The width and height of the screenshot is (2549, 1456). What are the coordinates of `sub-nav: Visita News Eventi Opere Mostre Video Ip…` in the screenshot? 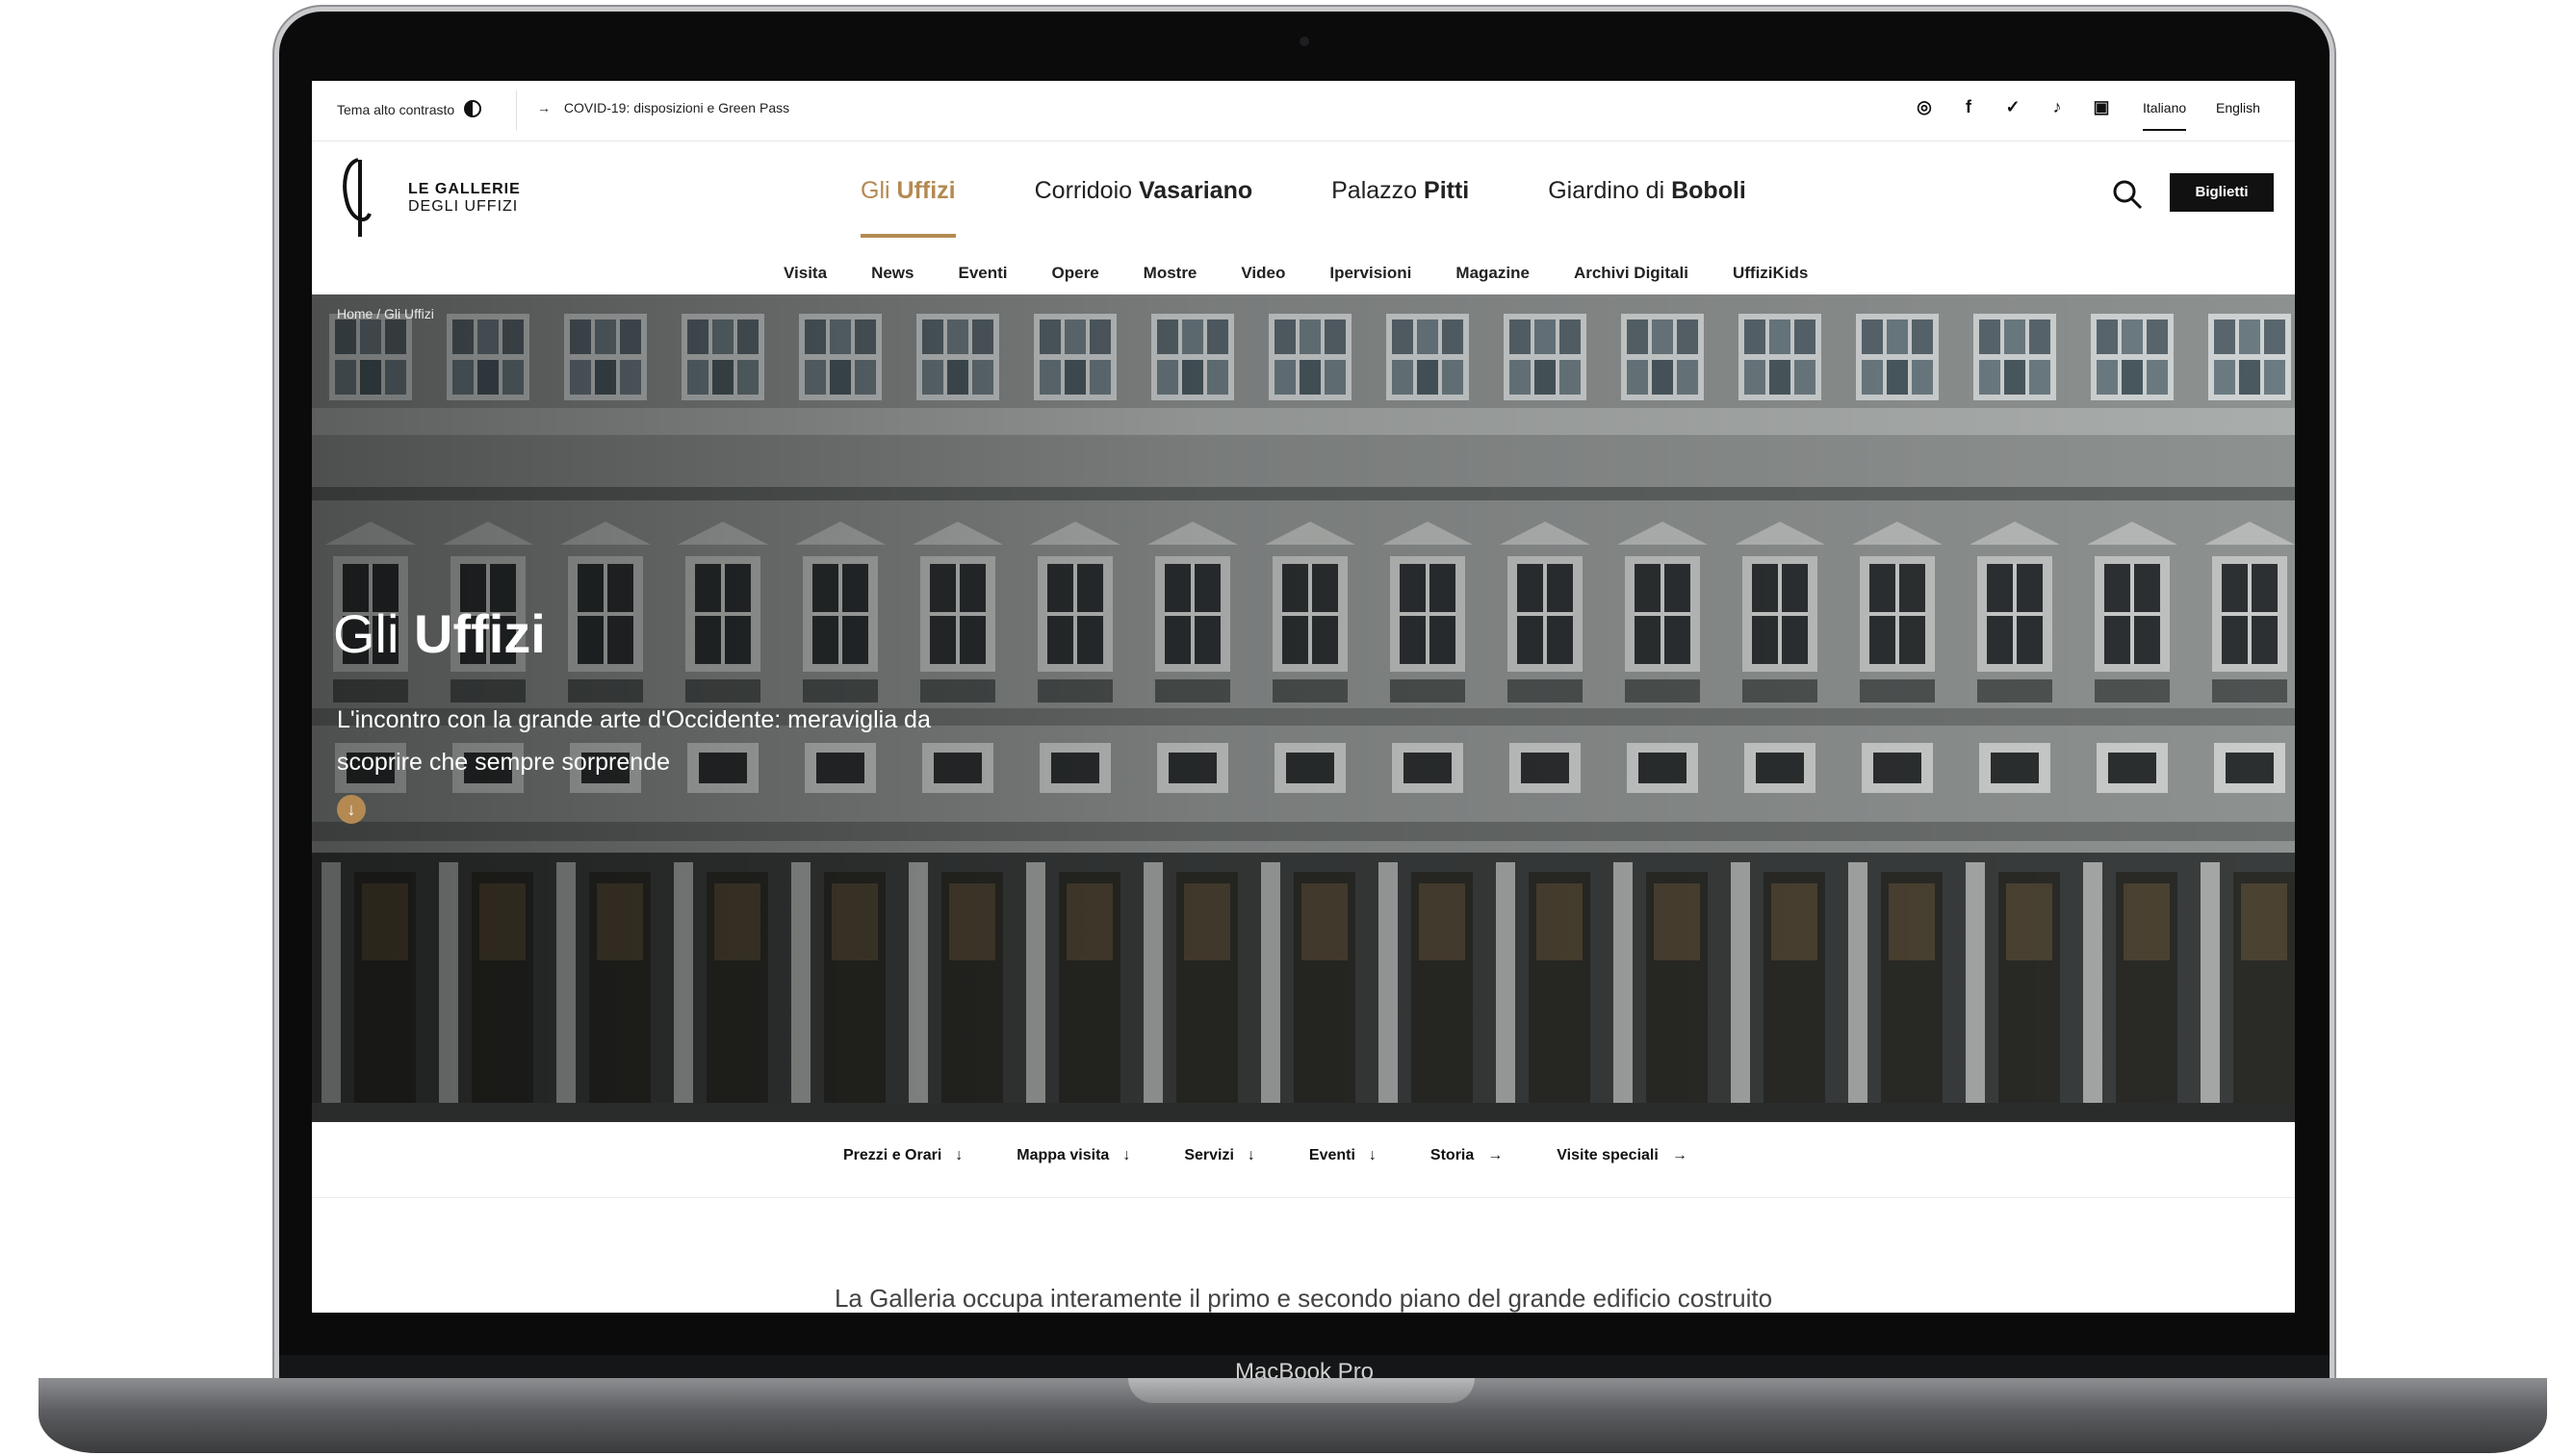 It's located at (1296, 273).